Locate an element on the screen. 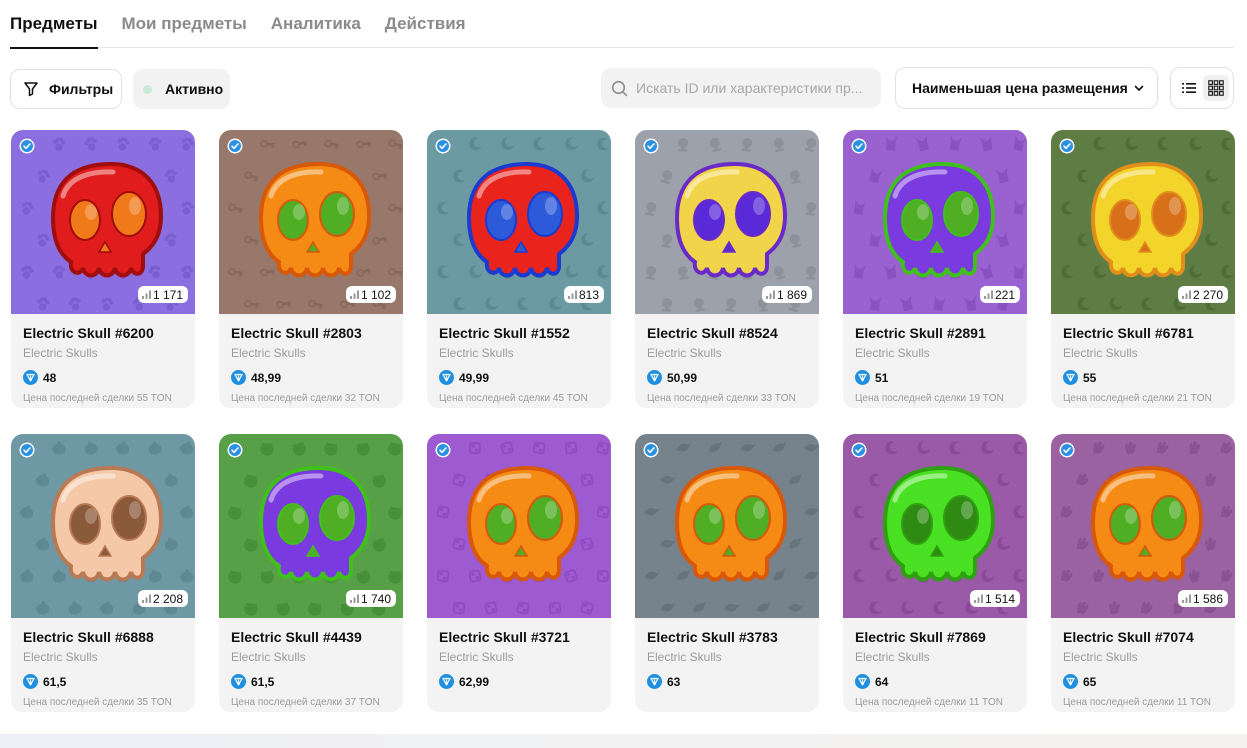 The height and width of the screenshot is (748, 1247). grid-view-button is located at coordinates (1215, 88).